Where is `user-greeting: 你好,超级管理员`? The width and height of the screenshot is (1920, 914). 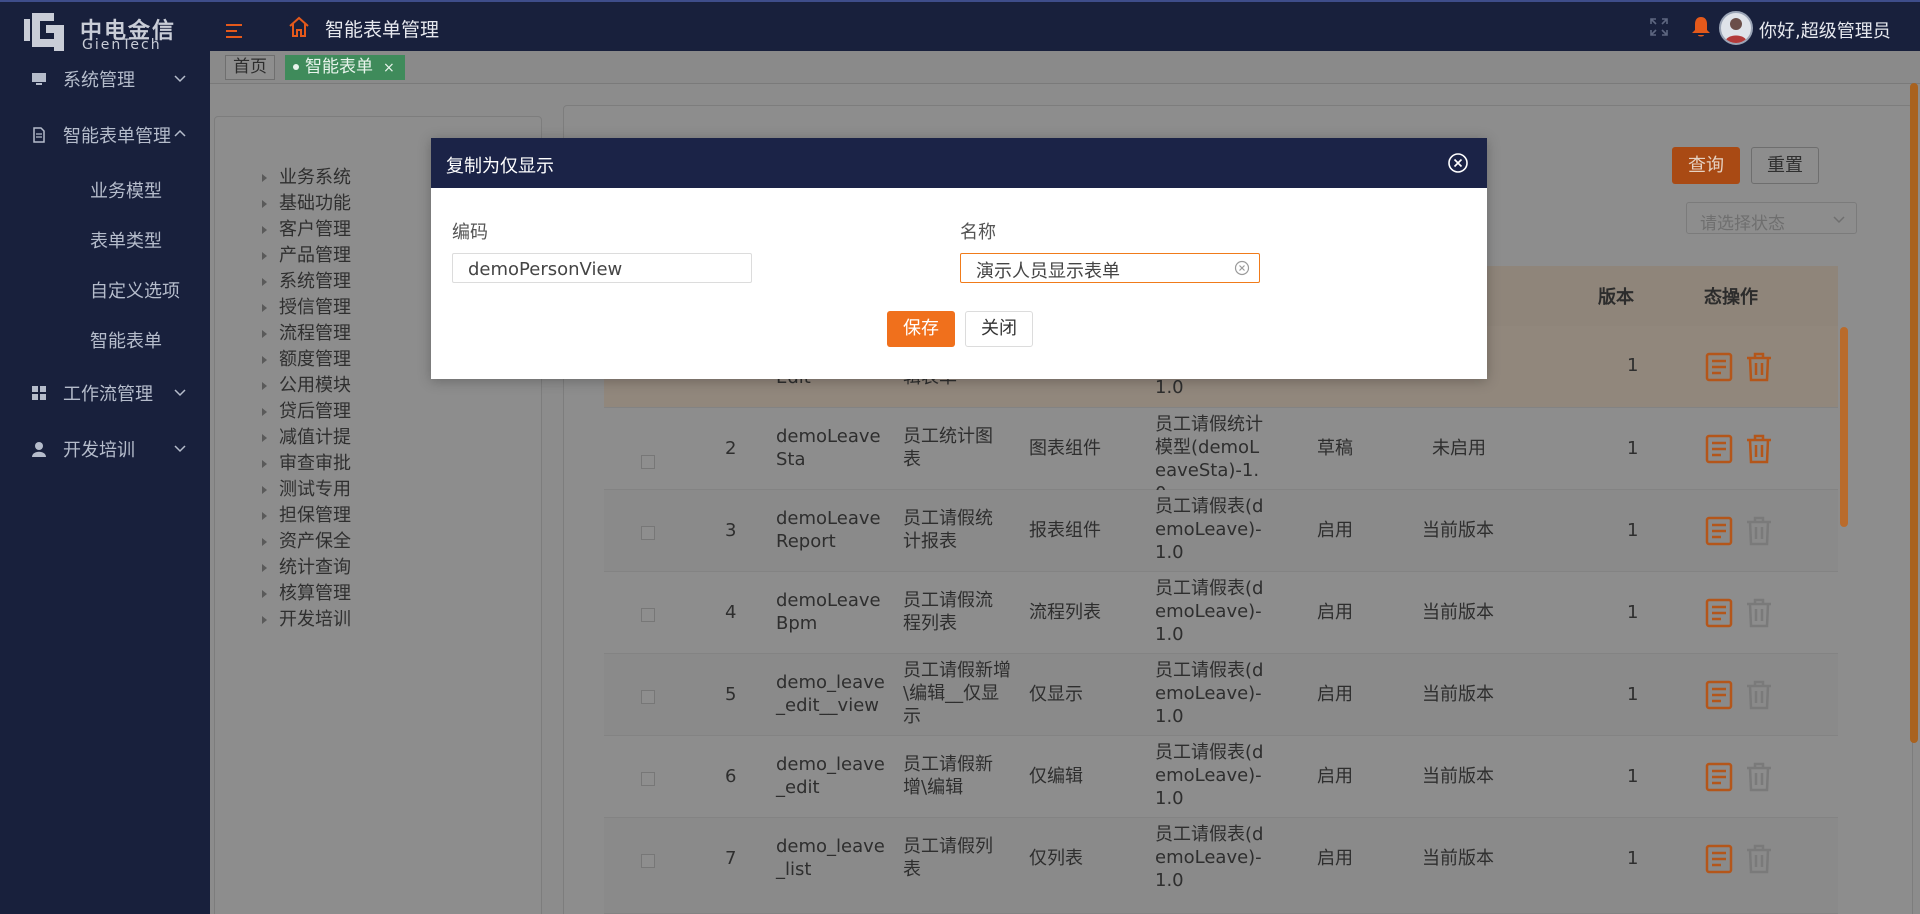 user-greeting: 你好,超级管理员 is located at coordinates (1825, 30).